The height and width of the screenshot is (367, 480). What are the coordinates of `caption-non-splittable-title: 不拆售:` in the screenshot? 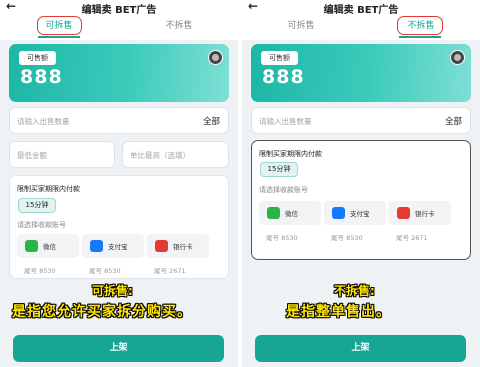 It's located at (354, 291).